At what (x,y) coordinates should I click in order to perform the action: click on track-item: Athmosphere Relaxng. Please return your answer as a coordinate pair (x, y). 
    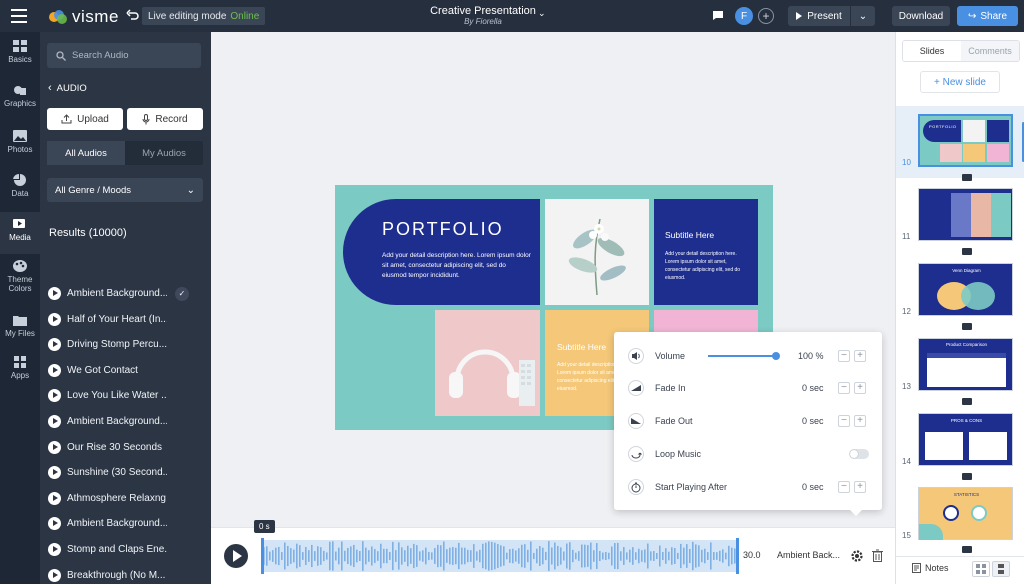
    Looking at the image, I should click on (128, 498).